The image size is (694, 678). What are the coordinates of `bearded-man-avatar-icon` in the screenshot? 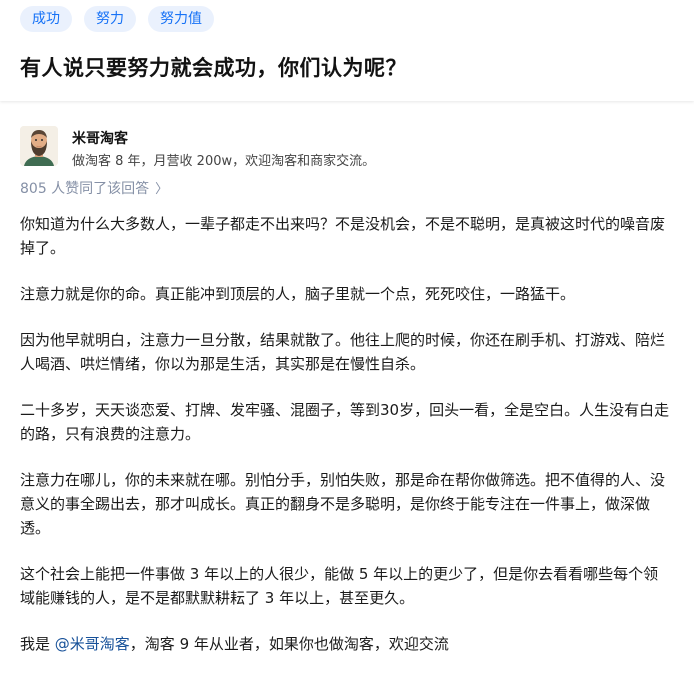 It's located at (39, 146).